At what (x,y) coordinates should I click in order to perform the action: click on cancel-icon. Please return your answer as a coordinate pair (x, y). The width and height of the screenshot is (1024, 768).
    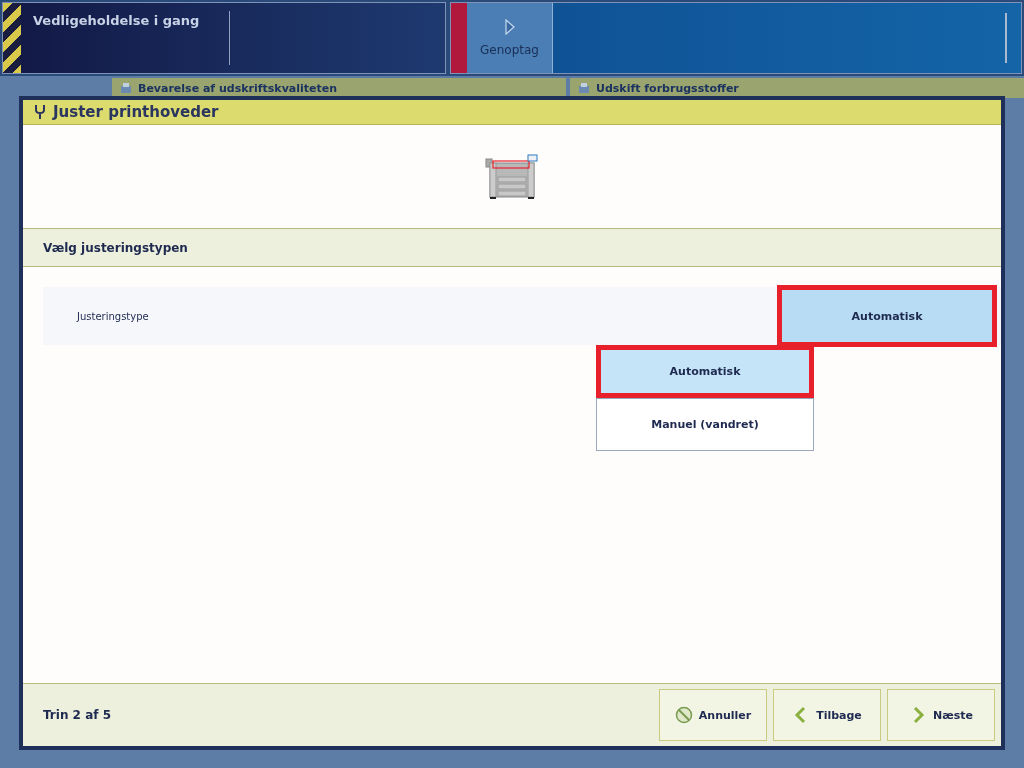
    Looking at the image, I should click on (683, 715).